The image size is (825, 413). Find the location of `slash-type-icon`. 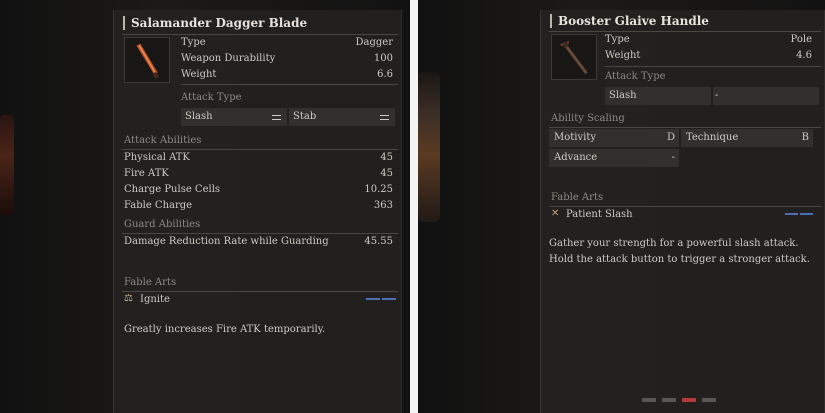

slash-type-icon is located at coordinates (276, 117).